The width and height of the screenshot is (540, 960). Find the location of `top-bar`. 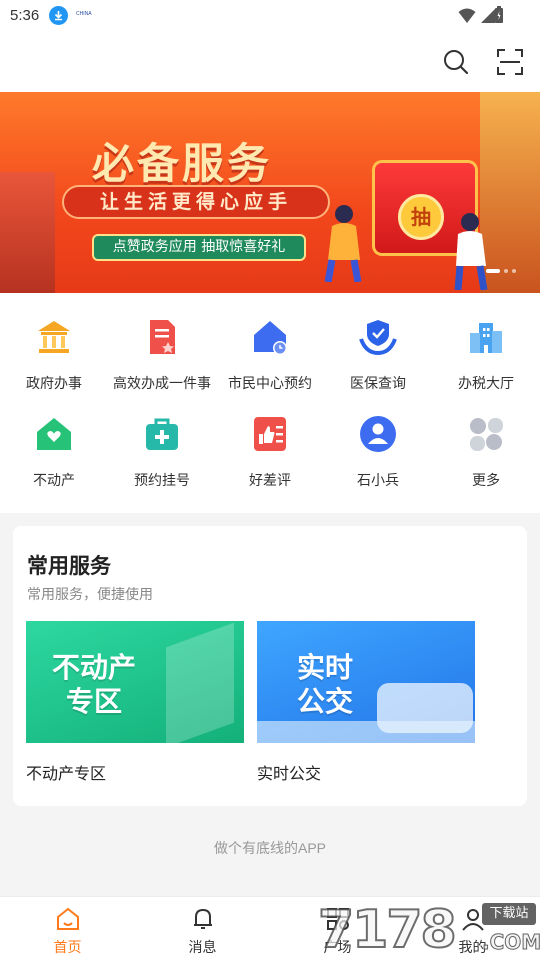

top-bar is located at coordinates (270, 62).